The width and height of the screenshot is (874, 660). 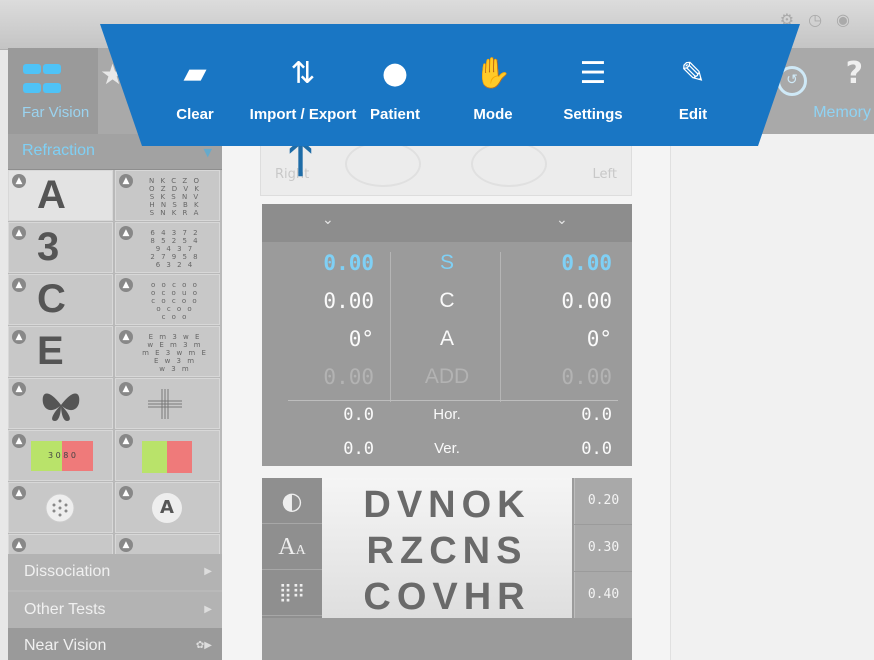 What do you see at coordinates (395, 73) in the screenshot?
I see `person-icon: ●` at bounding box center [395, 73].